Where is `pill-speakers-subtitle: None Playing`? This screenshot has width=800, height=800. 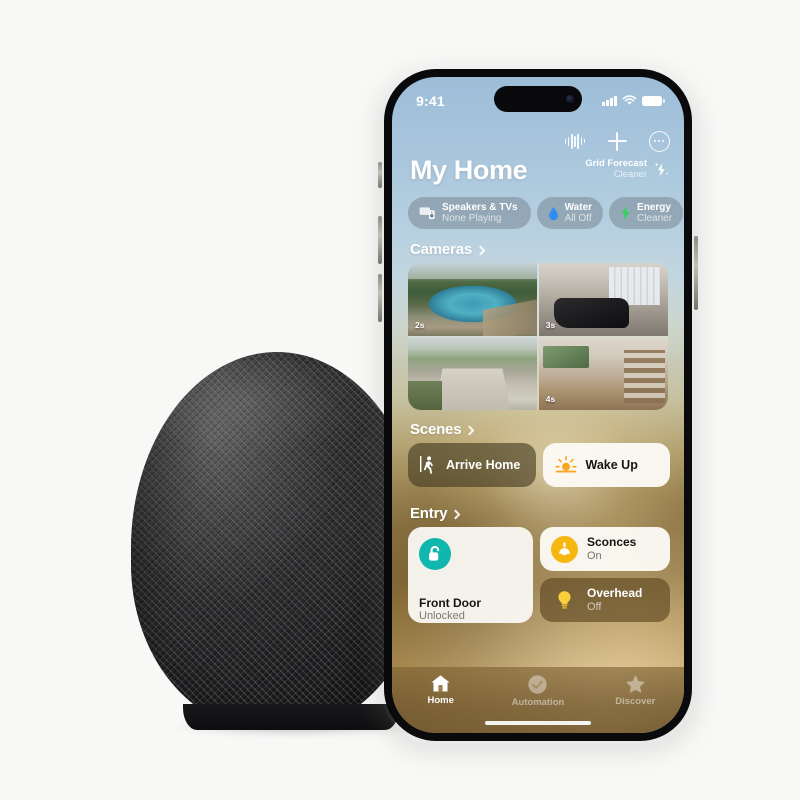 pill-speakers-subtitle: None Playing is located at coordinates (472, 218).